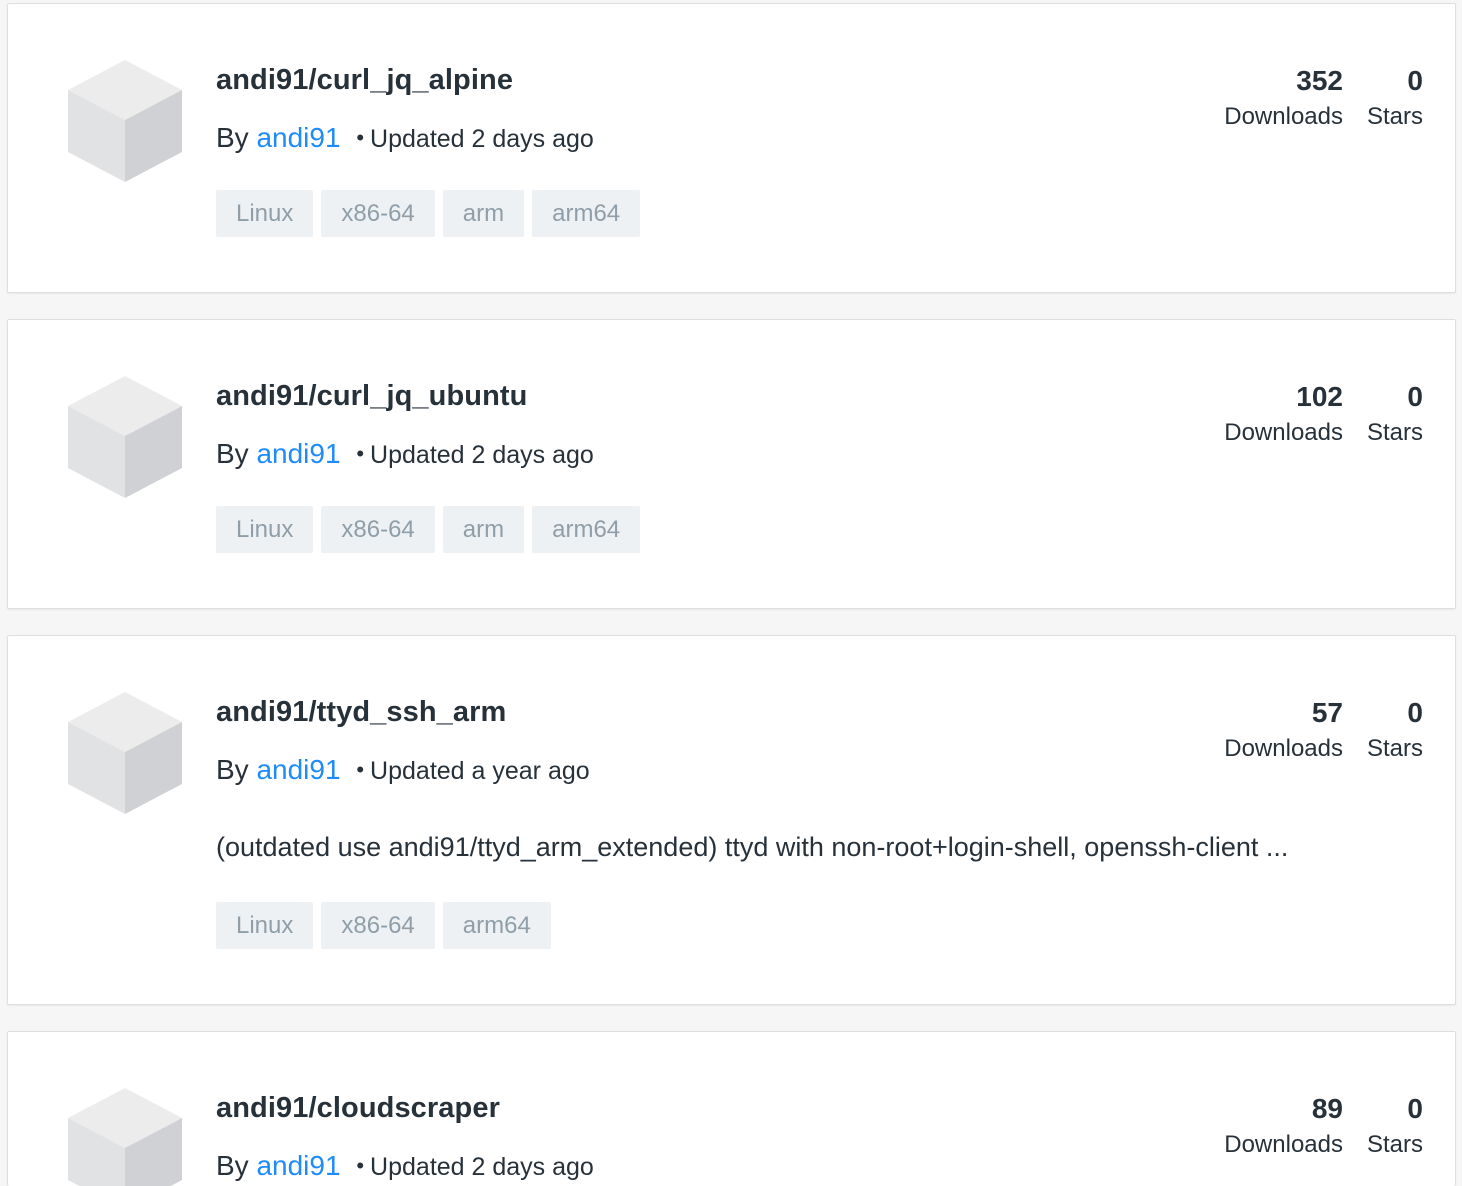 The height and width of the screenshot is (1186, 1462). I want to click on repository-stats: 352 Downloads 0 Stars, so click(1323, 100).